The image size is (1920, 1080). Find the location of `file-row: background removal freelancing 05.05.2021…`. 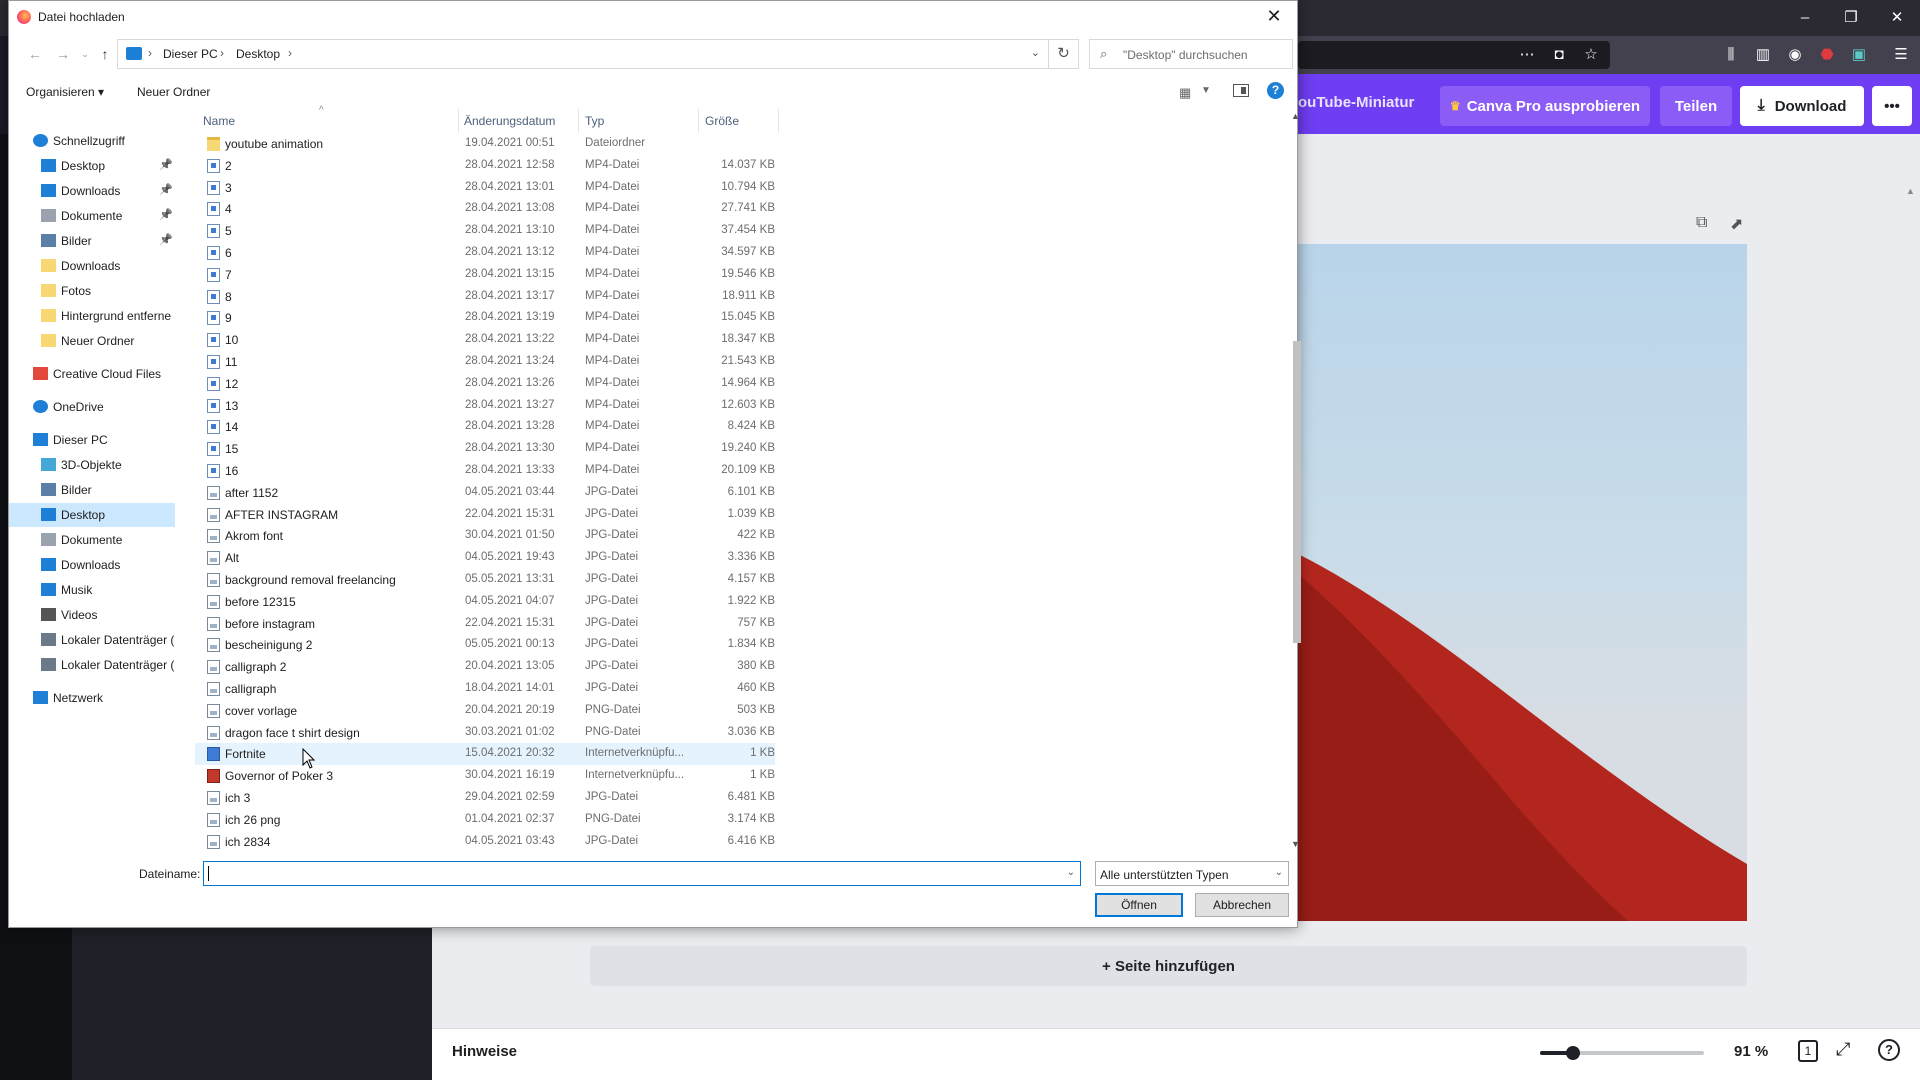

file-row: background removal freelancing 05.05.2021… is located at coordinates (485, 580).